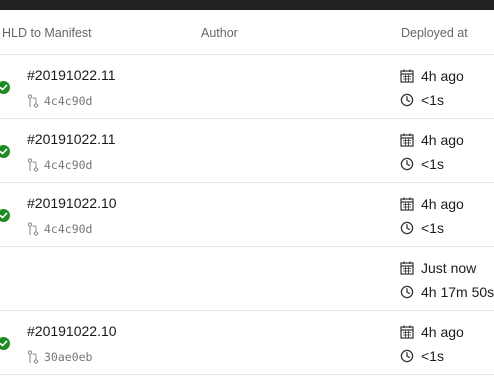  I want to click on column-header-author: Author, so click(219, 33).